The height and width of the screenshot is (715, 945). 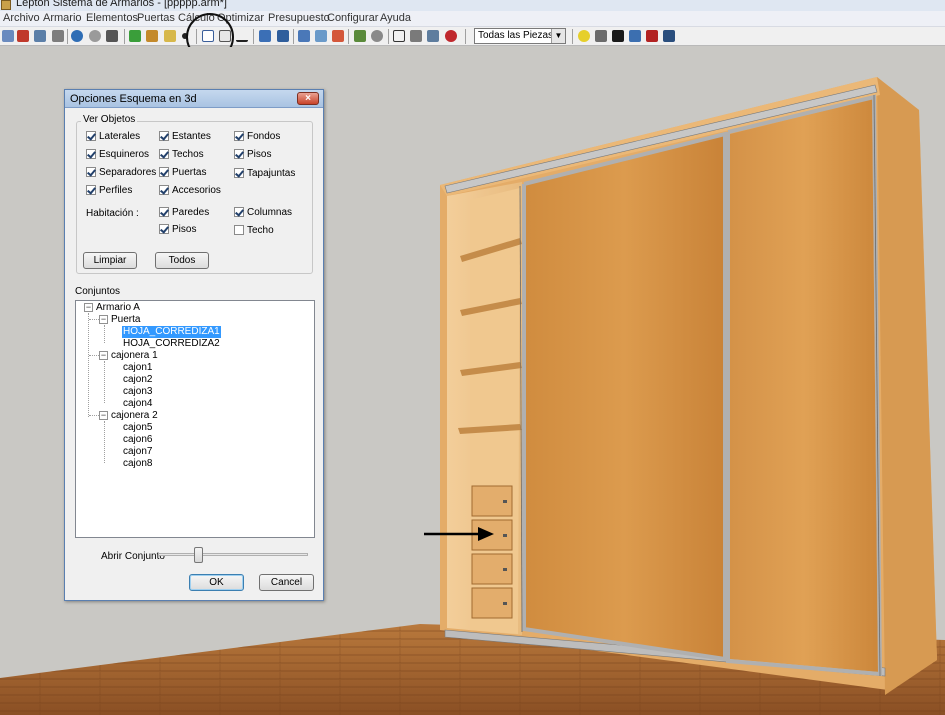 I want to click on tree-item-hoja-corrediza2: HOJA_CORREDIZA2, so click(x=171, y=344).